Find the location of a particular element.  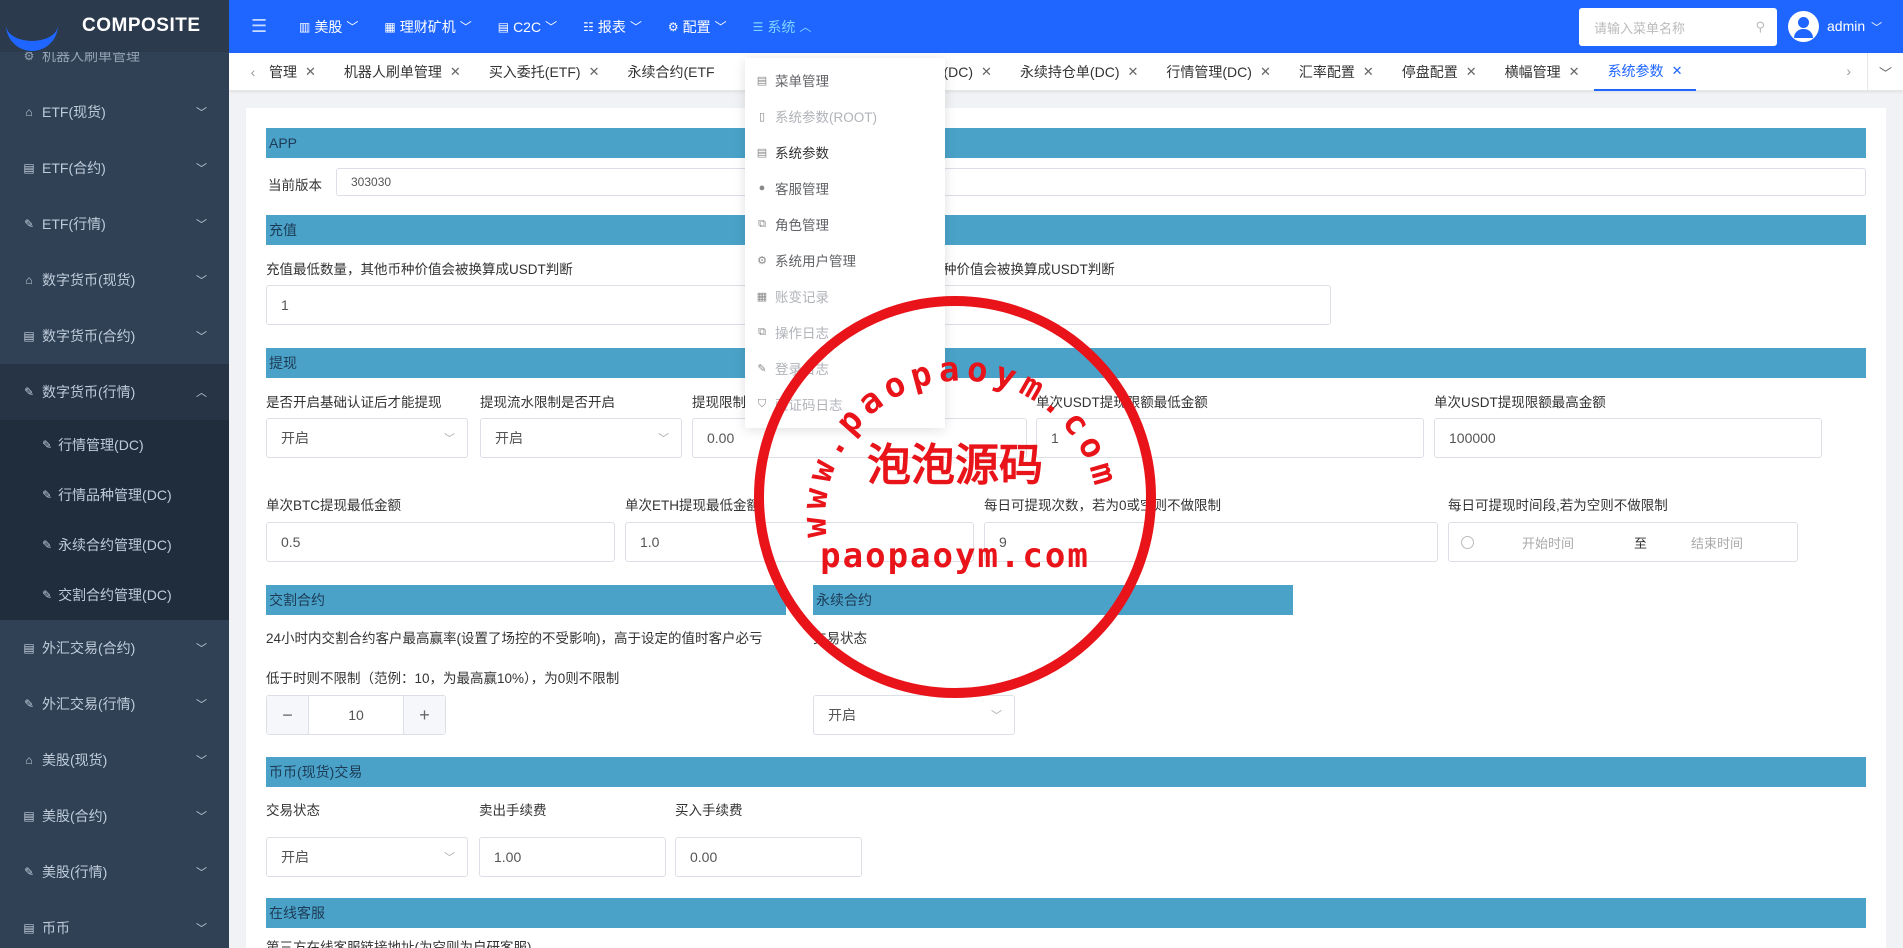

sidebar-item-dc-market: ✎ 数字货币(行情) ︿ is located at coordinates (114, 392).